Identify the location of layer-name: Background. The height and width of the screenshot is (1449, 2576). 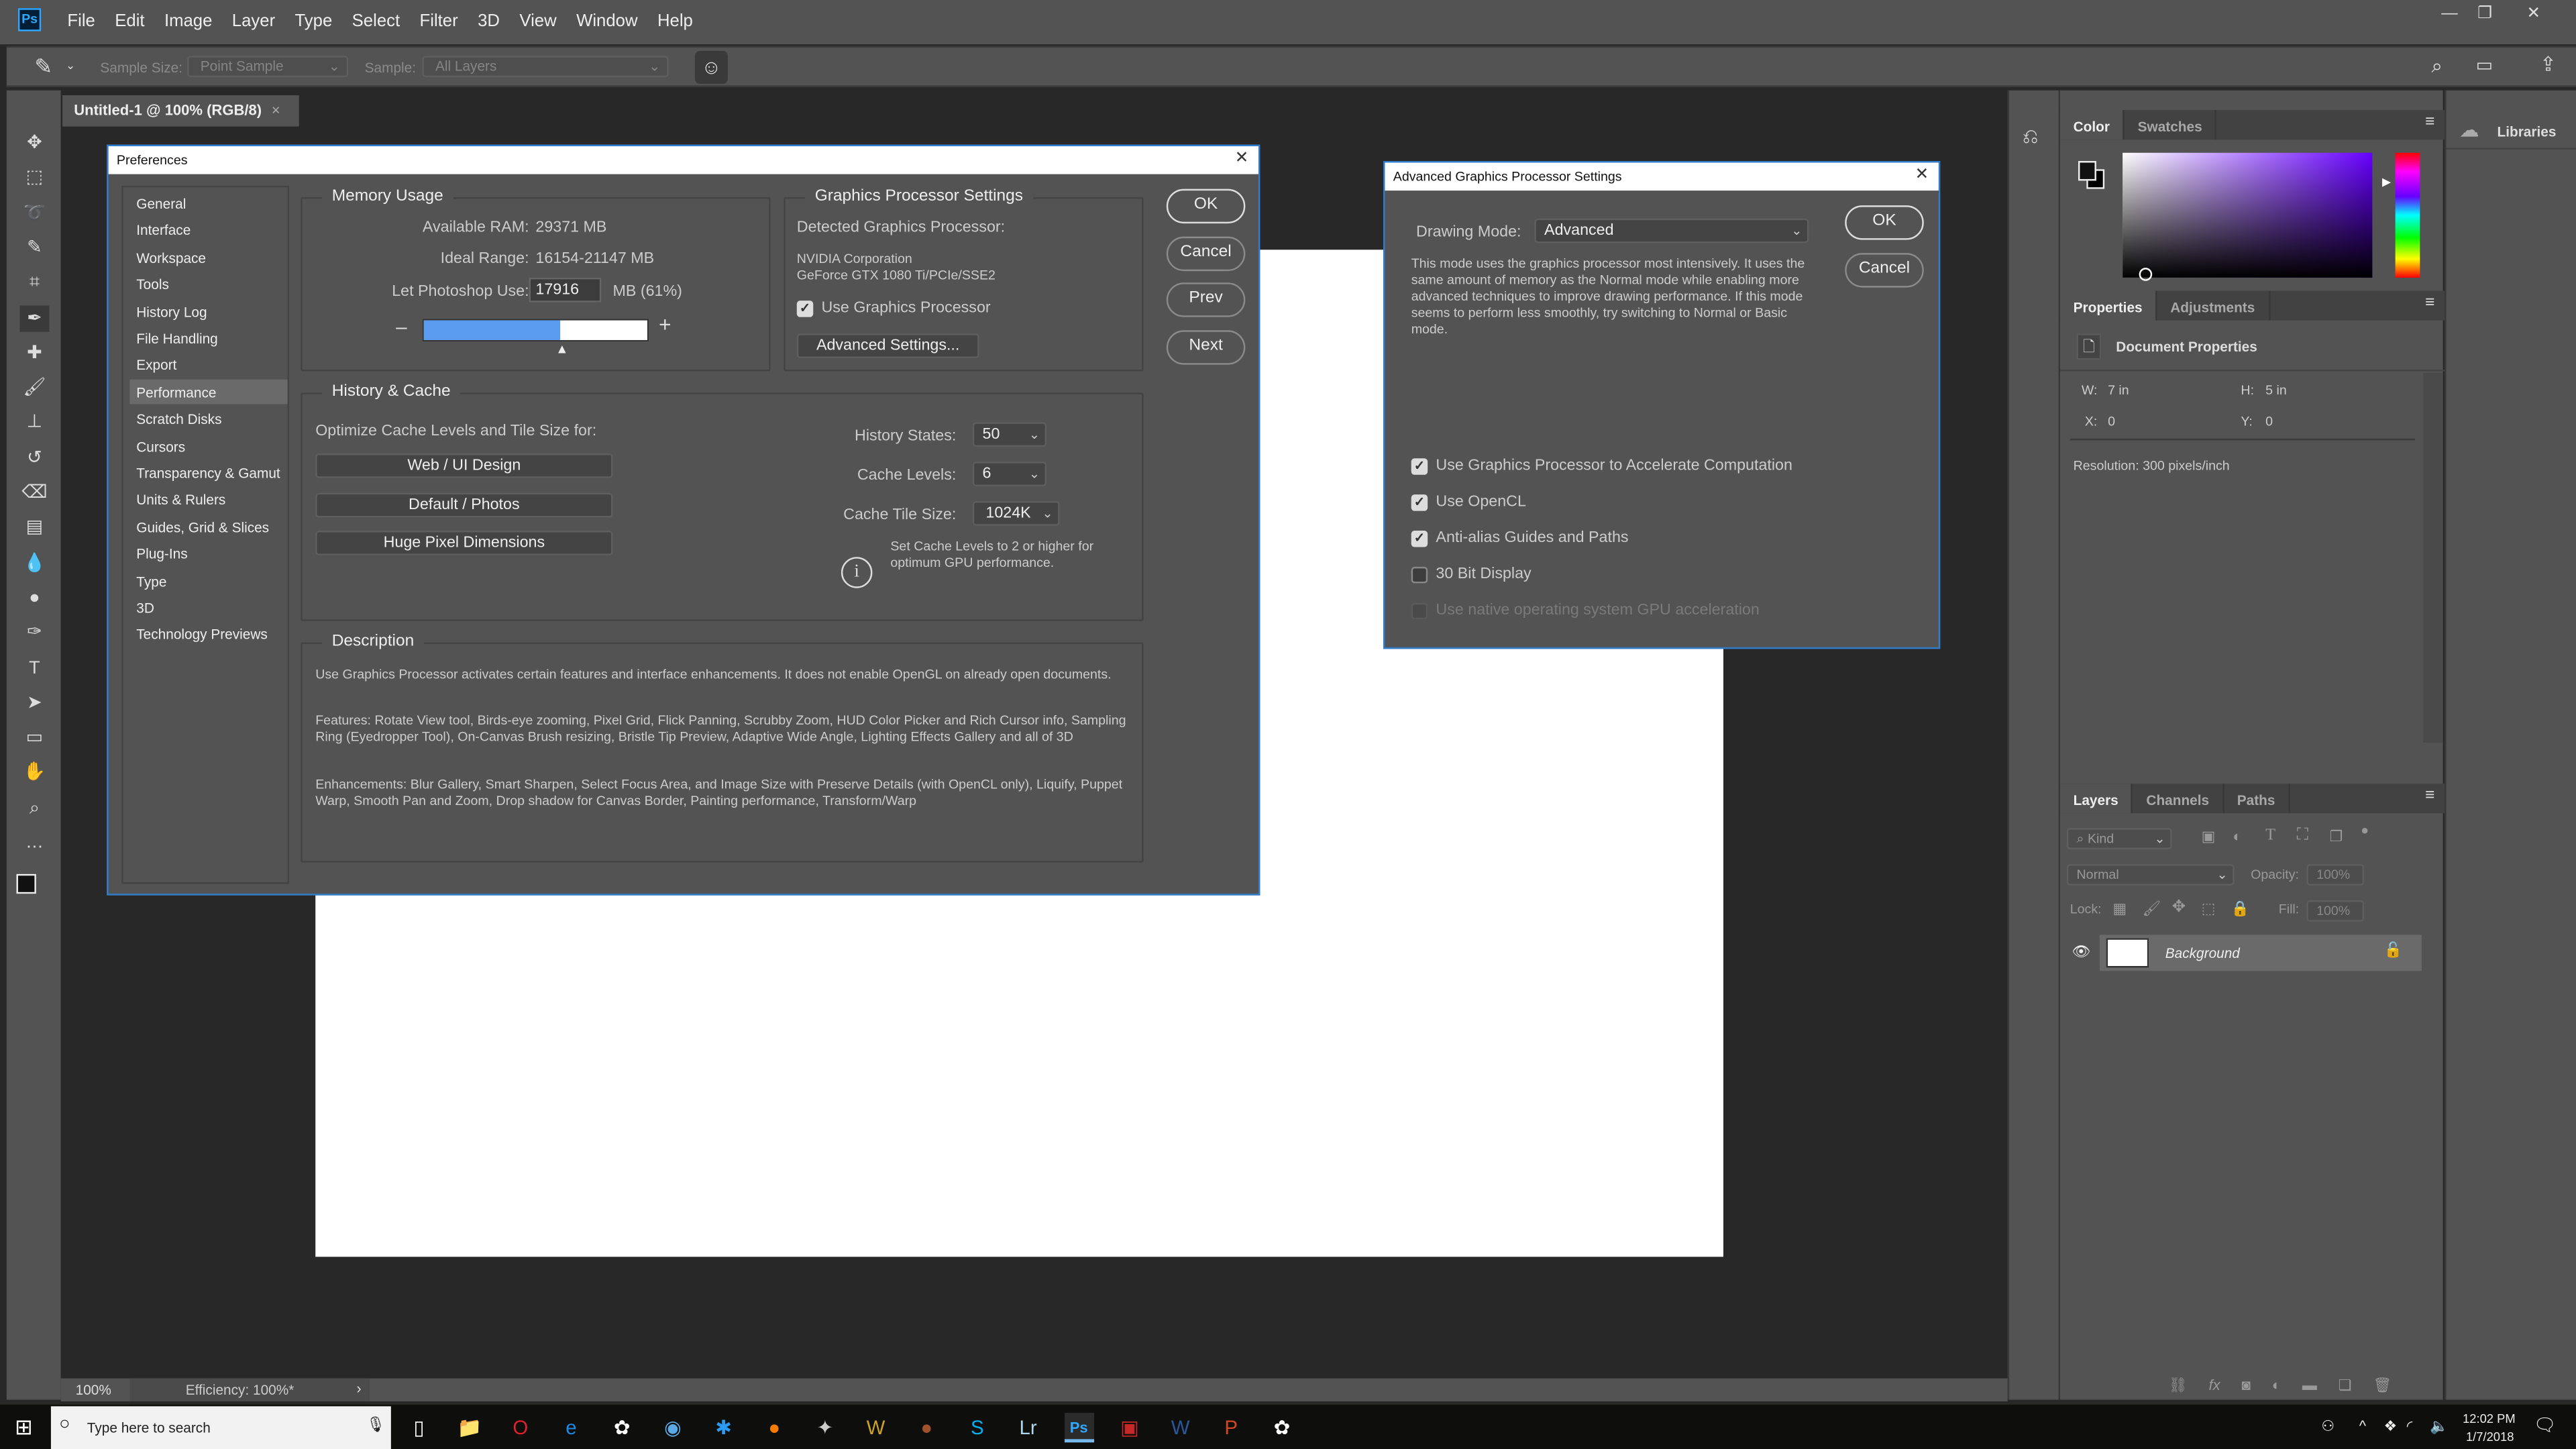
(2202, 953).